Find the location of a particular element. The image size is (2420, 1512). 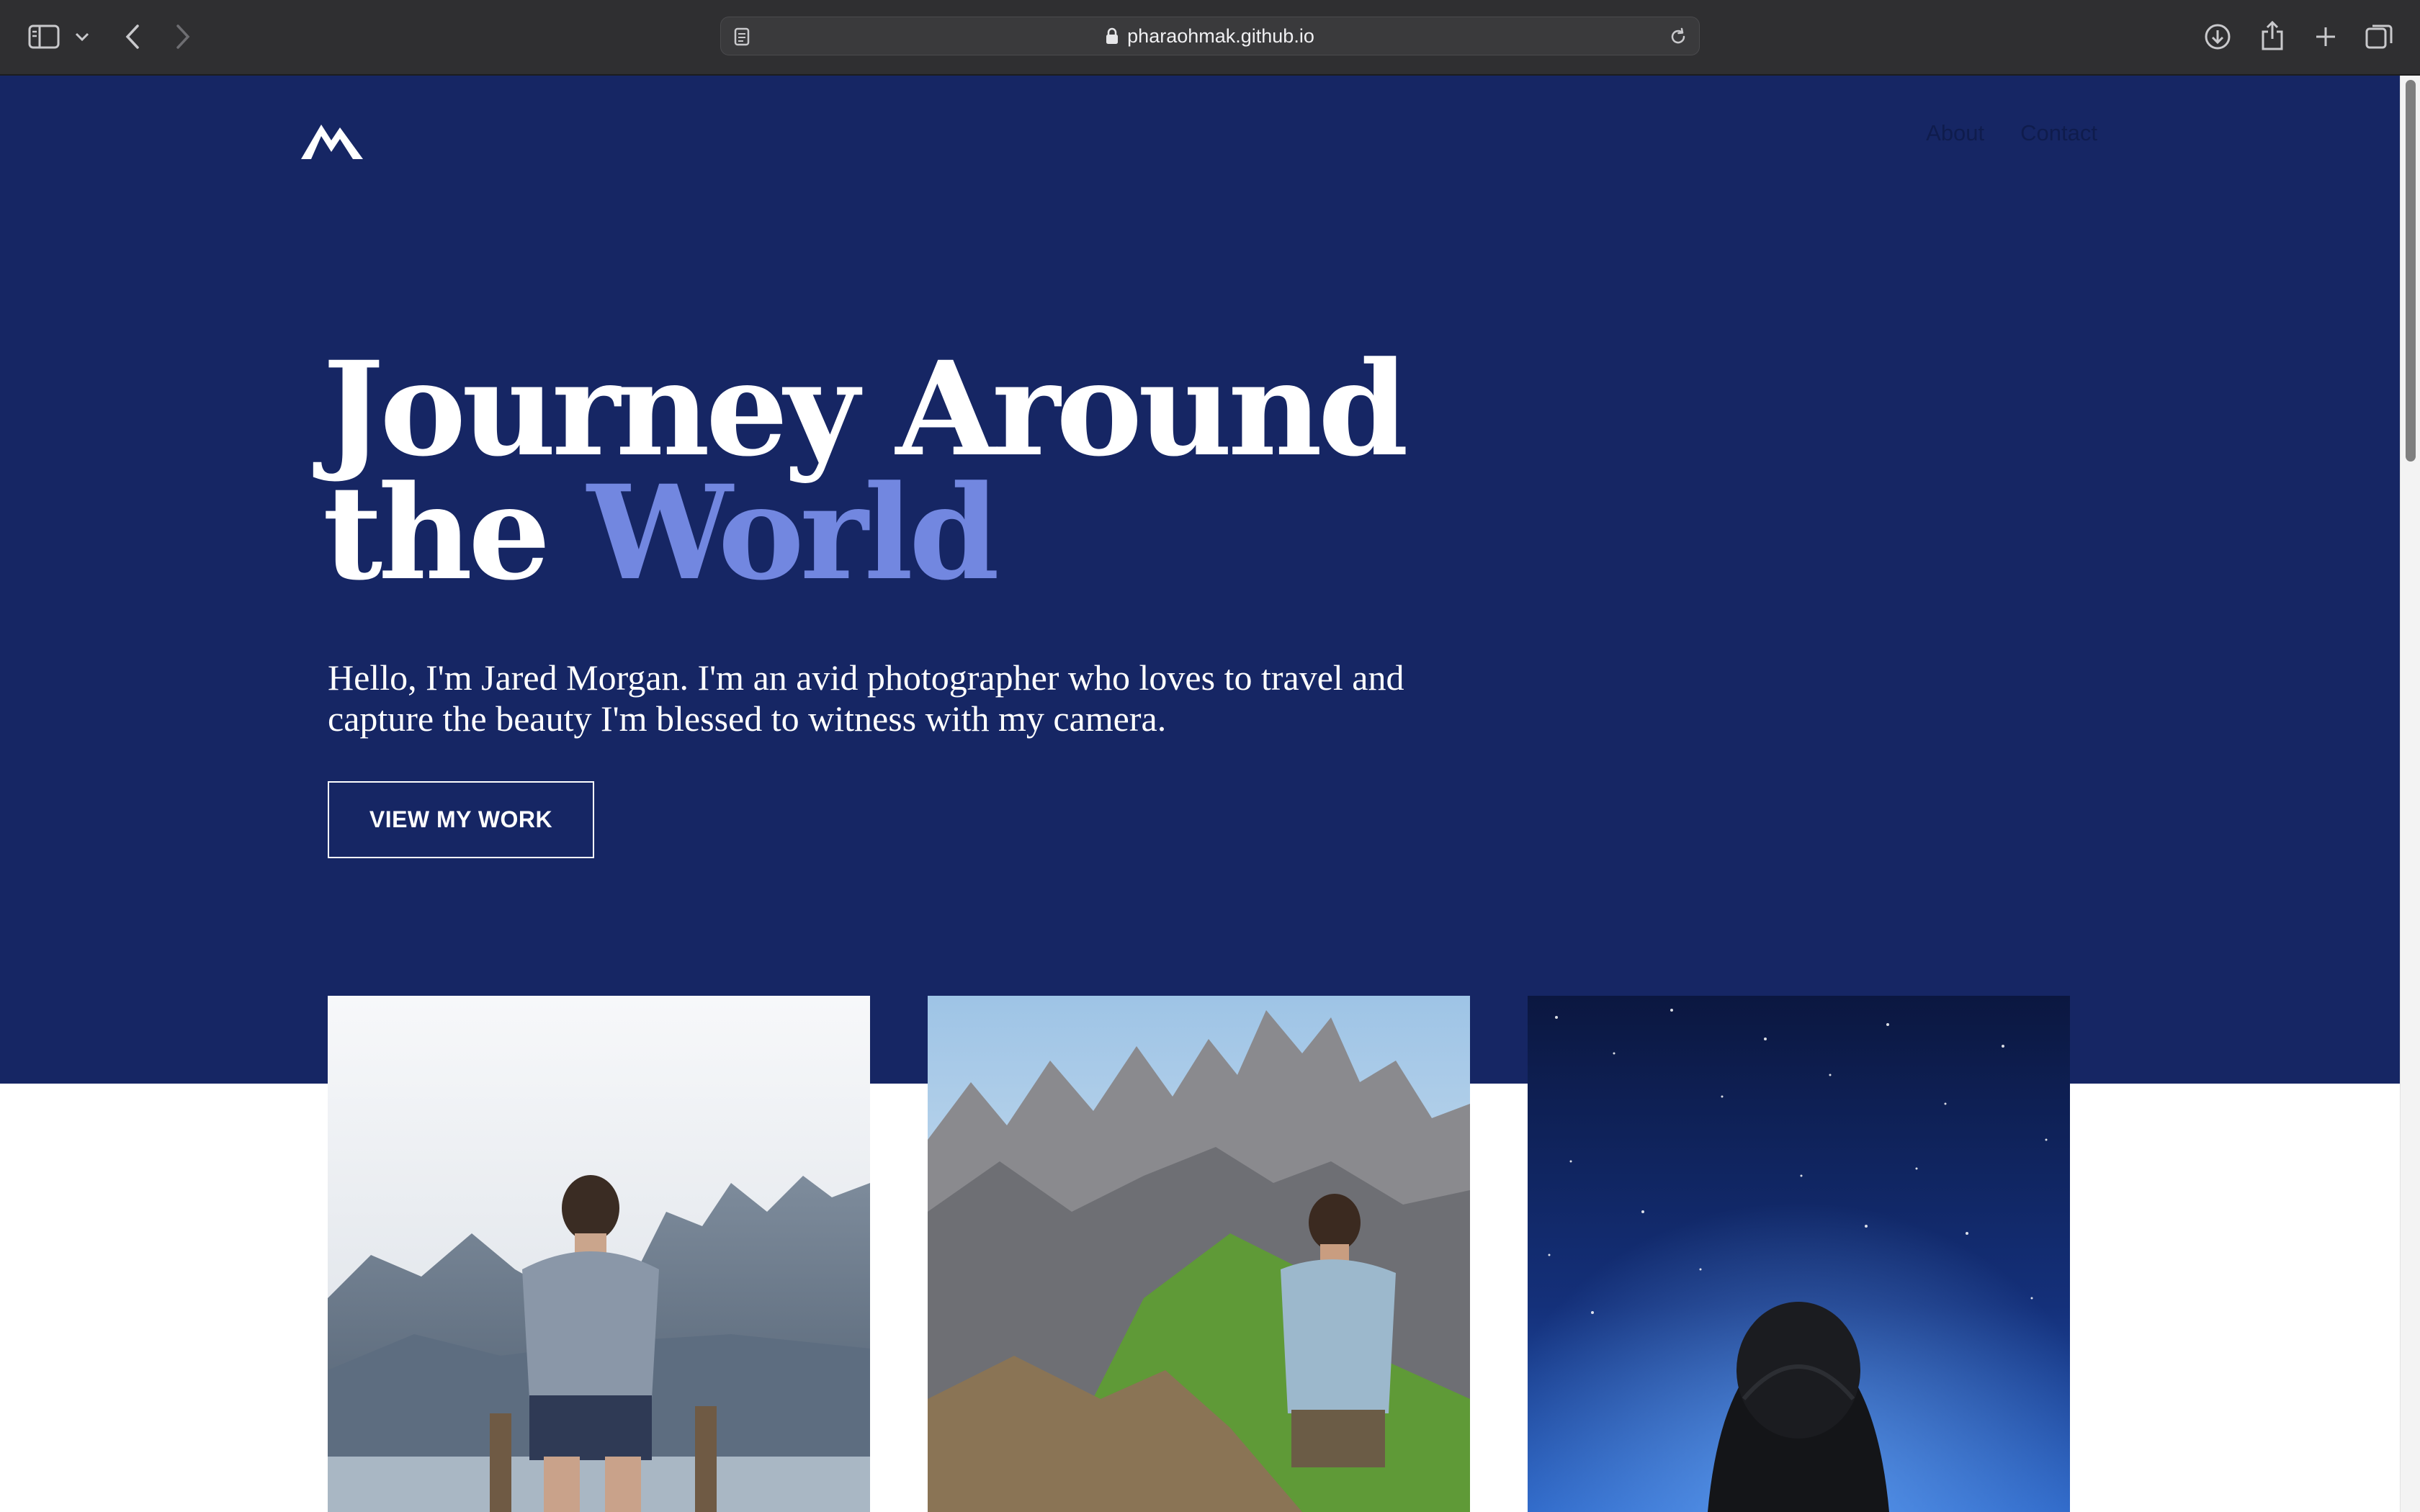

main-nav: About Contact is located at coordinates (2011, 133).